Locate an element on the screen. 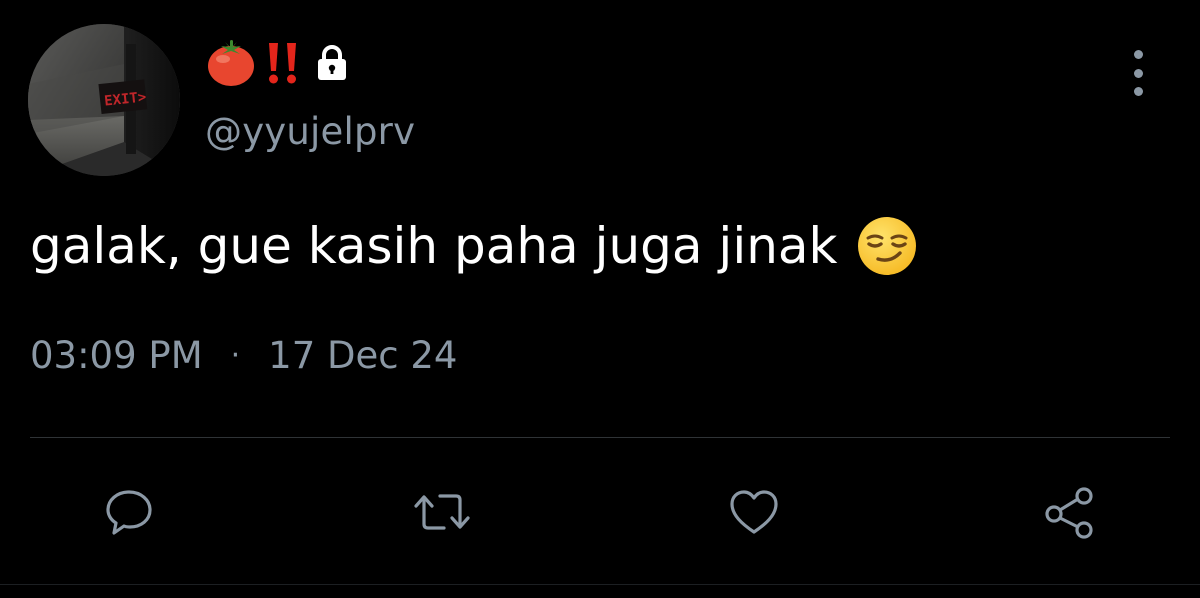 Image resolution: width=1200 pixels, height=598 pixels. display-name is located at coordinates (277, 63).